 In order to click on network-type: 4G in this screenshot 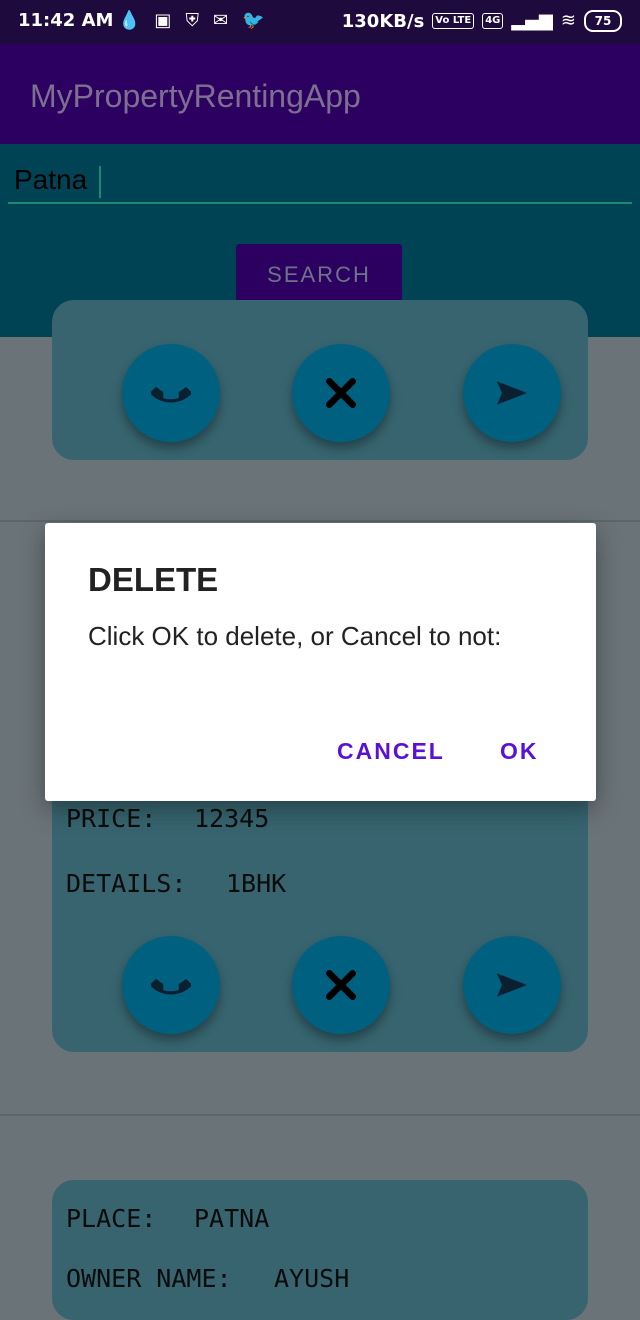, I will do `click(493, 21)`.